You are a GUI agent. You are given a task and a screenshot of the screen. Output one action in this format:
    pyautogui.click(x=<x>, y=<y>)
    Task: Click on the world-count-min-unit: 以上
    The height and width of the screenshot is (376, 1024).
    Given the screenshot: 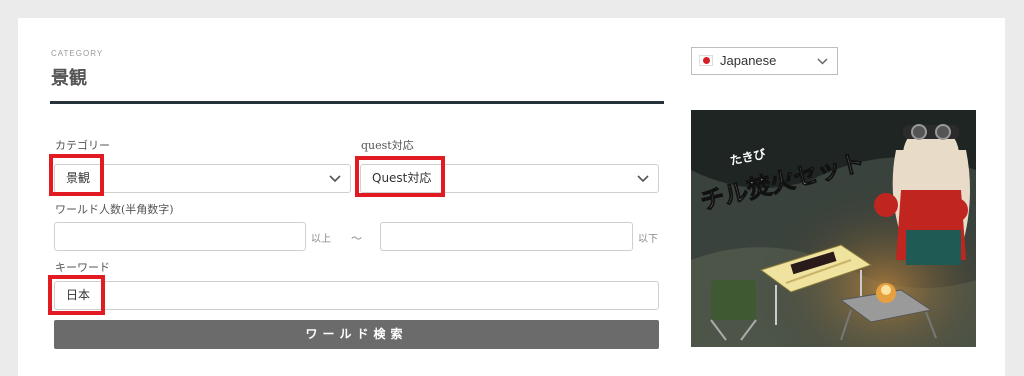 What is the action you would take?
    pyautogui.click(x=321, y=239)
    